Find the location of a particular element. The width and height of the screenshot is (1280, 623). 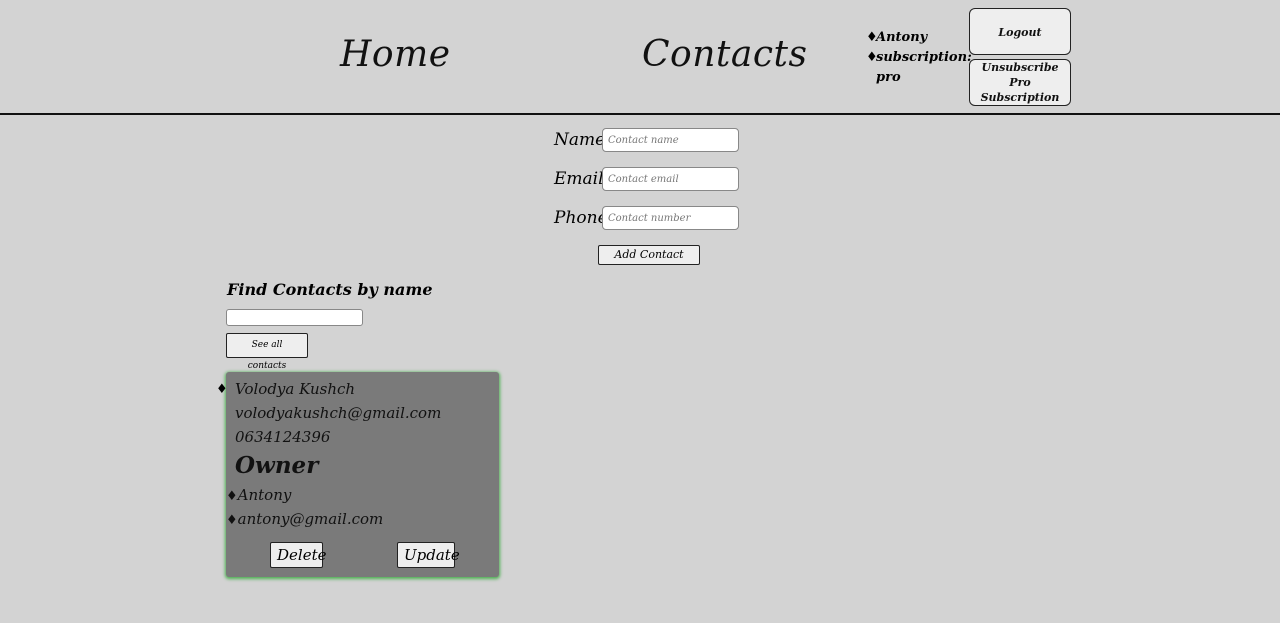

subscription-value: pro is located at coordinates (888, 77).